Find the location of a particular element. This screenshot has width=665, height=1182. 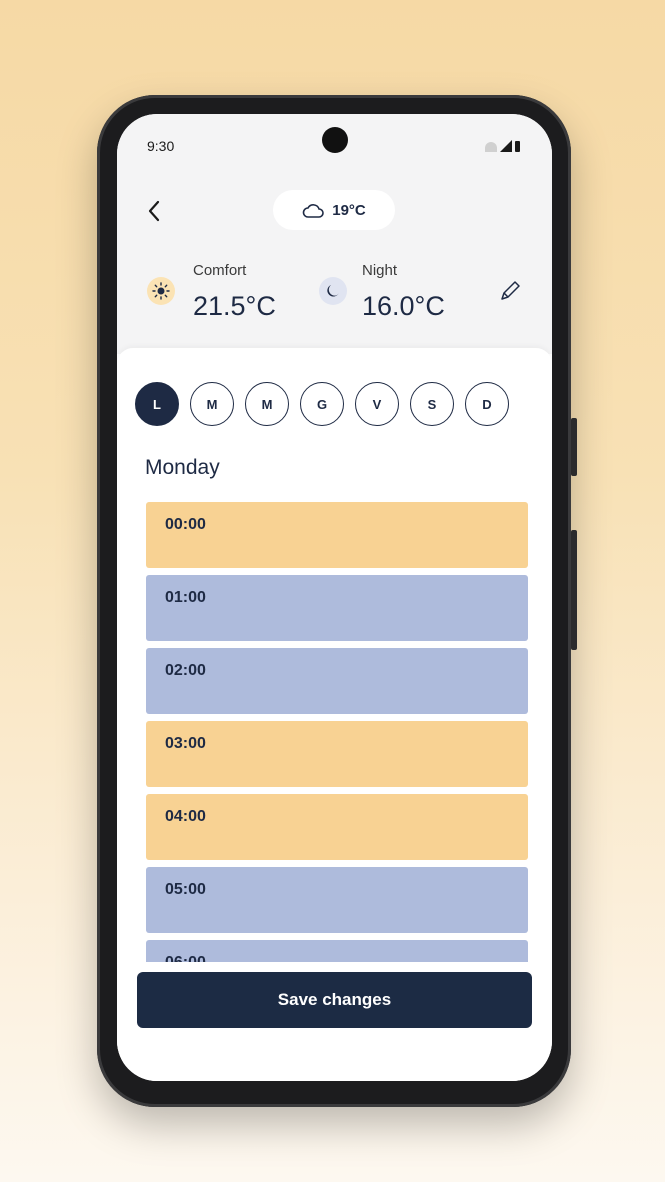

time-slot: 03:00 is located at coordinates (337, 754).